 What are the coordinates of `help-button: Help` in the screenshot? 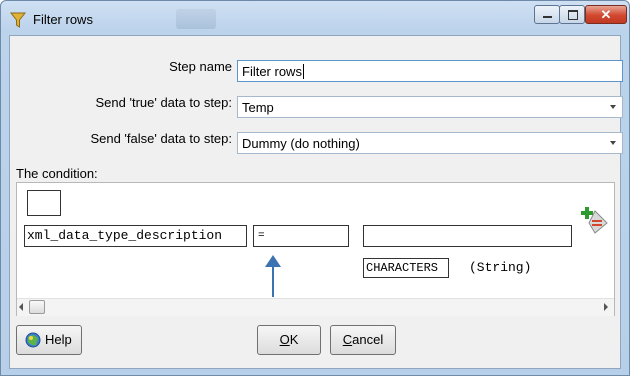 It's located at (49, 340).